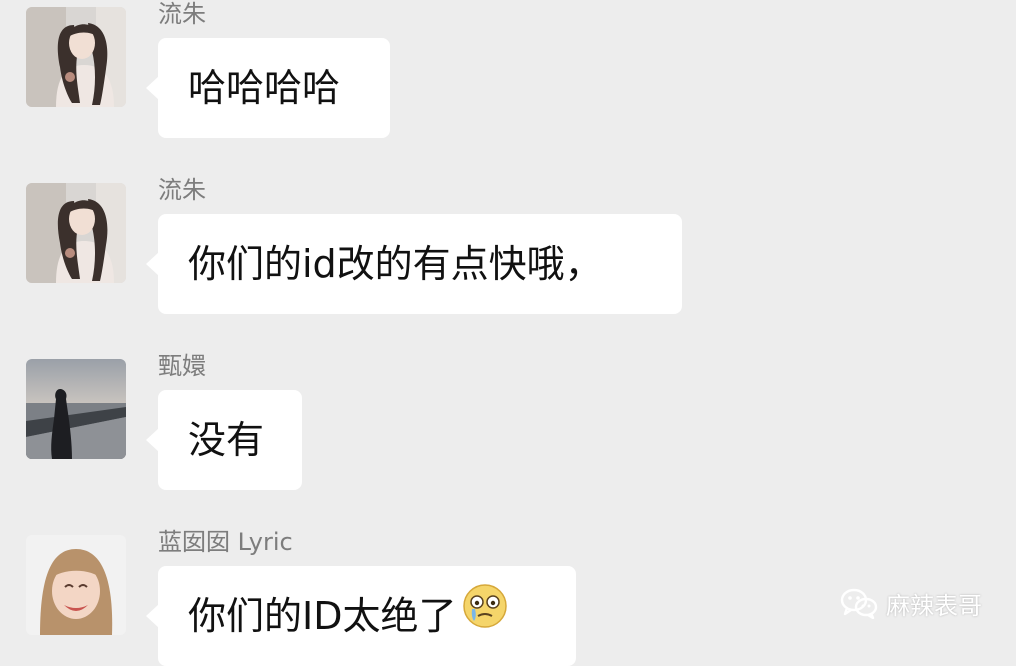 This screenshot has width=1016, height=666. I want to click on message-text: 没有, so click(226, 440).